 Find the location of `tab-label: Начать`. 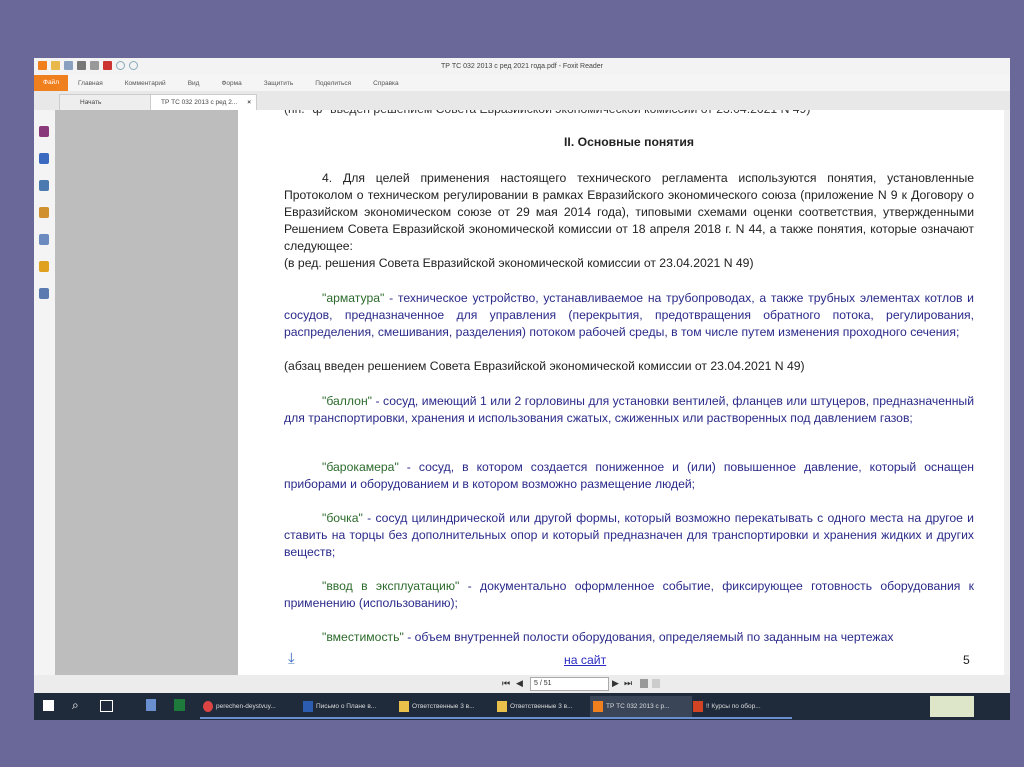

tab-label: Начать is located at coordinates (91, 102).